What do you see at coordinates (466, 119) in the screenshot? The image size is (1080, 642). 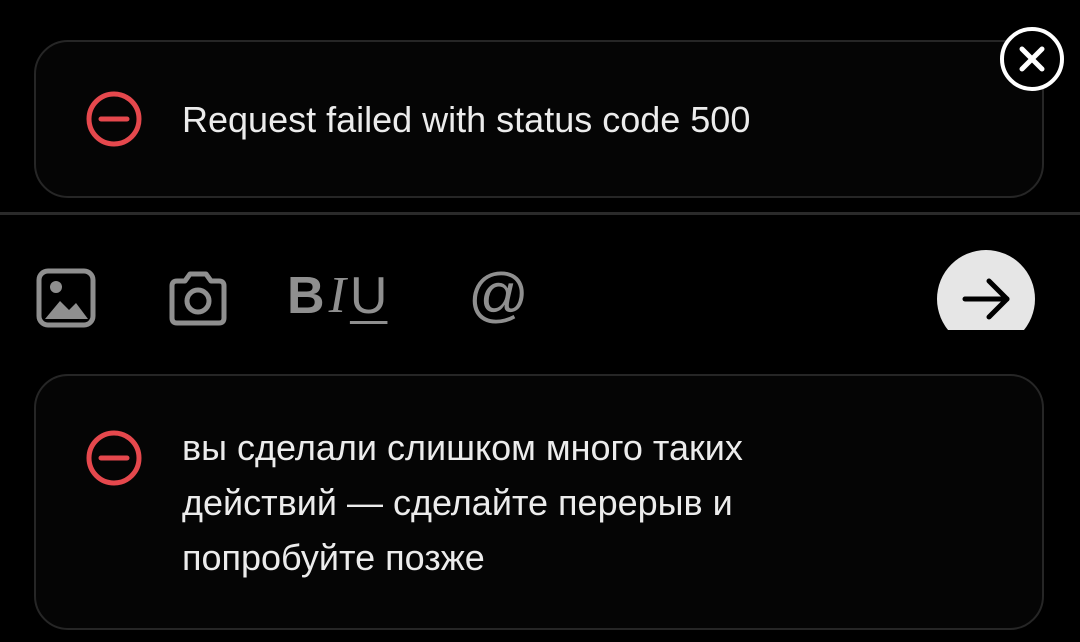 I see `toast-message: Request failed with status code 500` at bounding box center [466, 119].